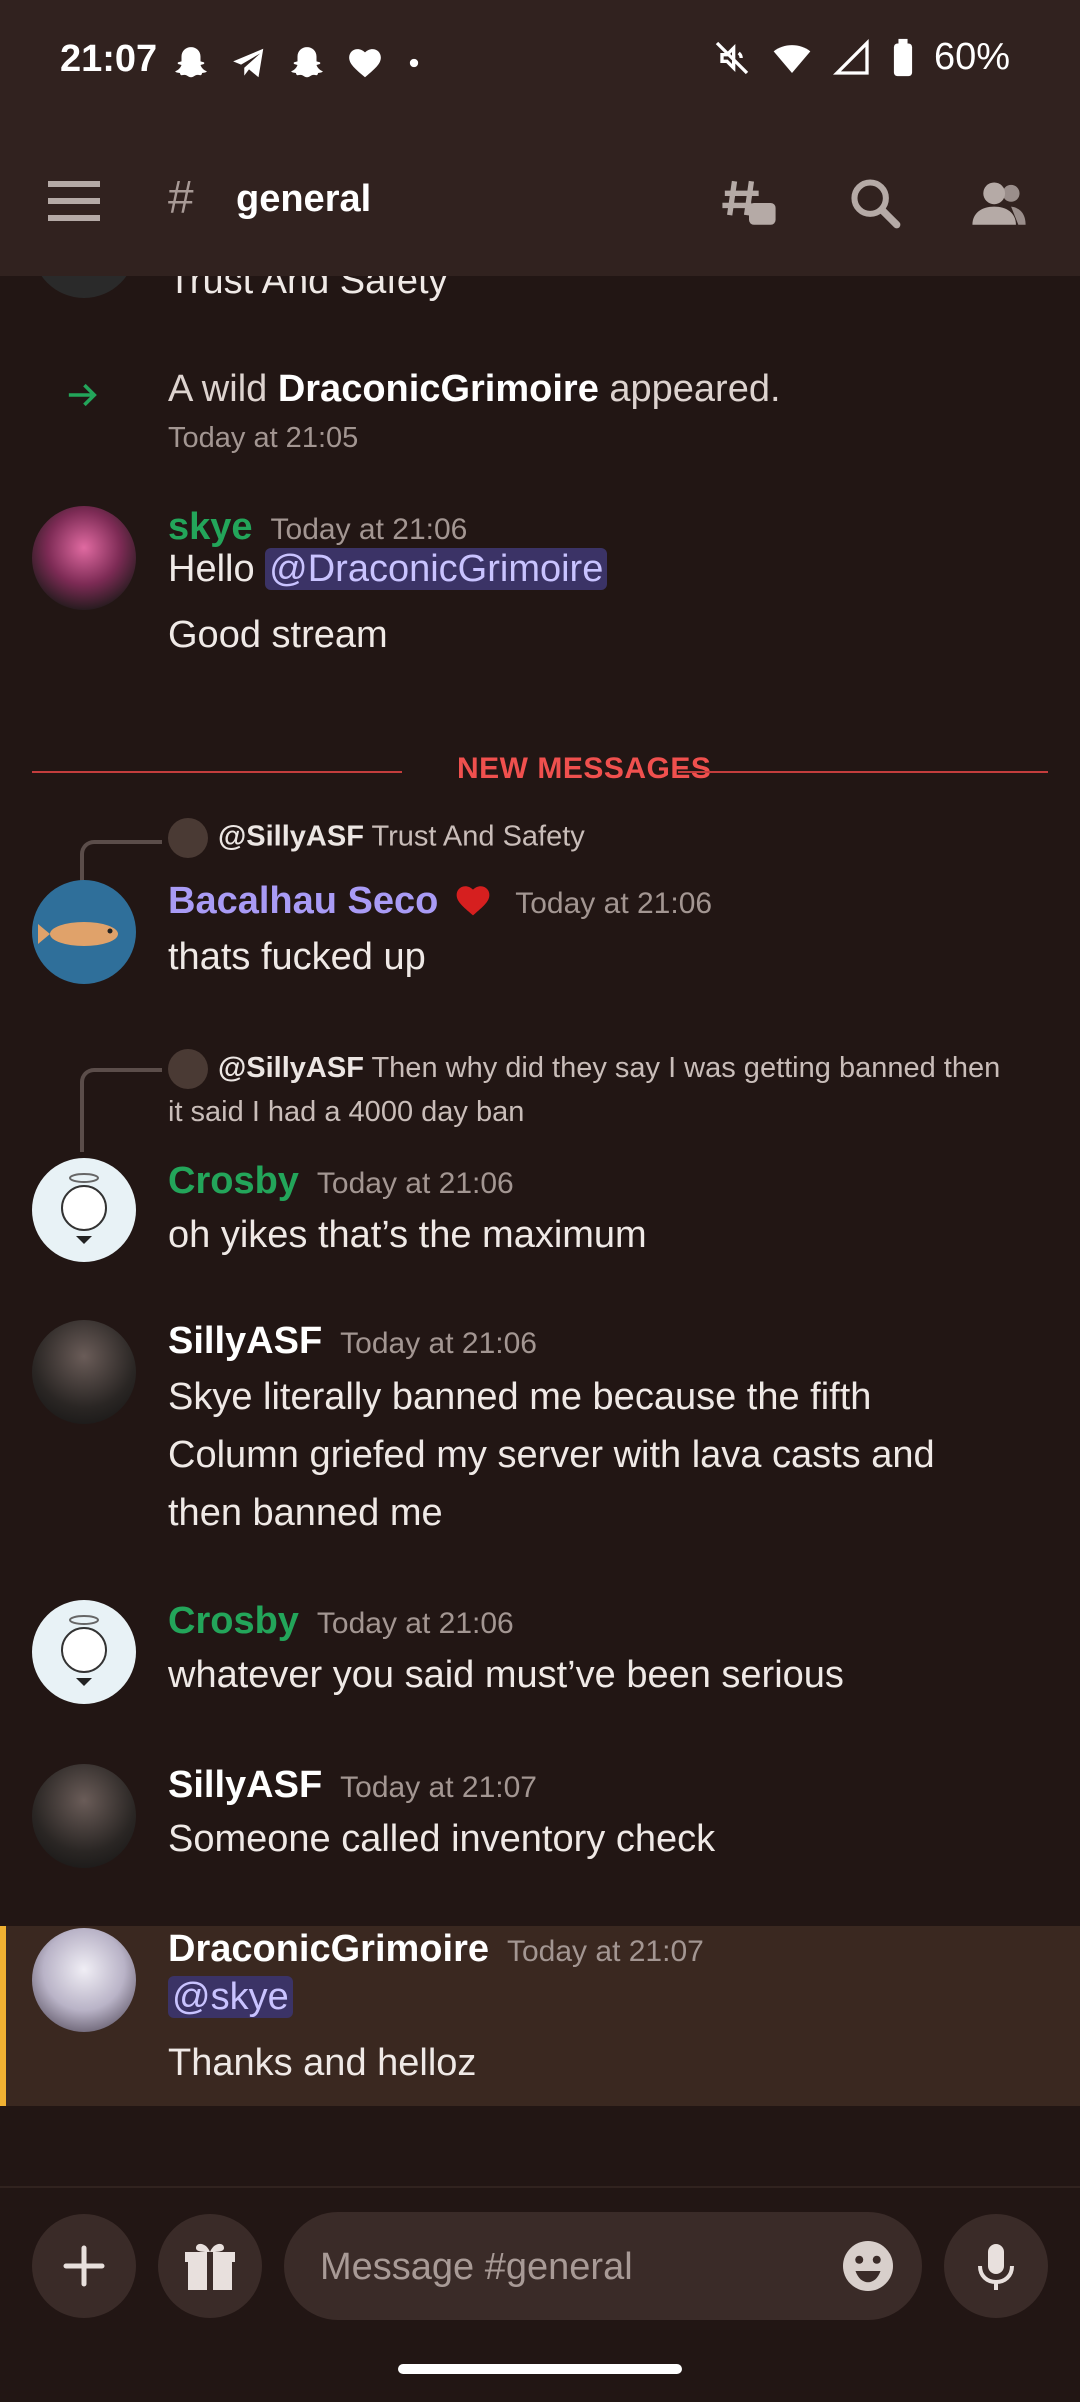 The width and height of the screenshot is (1080, 2402). I want to click on username: Bacalhau Seco, so click(303, 901).